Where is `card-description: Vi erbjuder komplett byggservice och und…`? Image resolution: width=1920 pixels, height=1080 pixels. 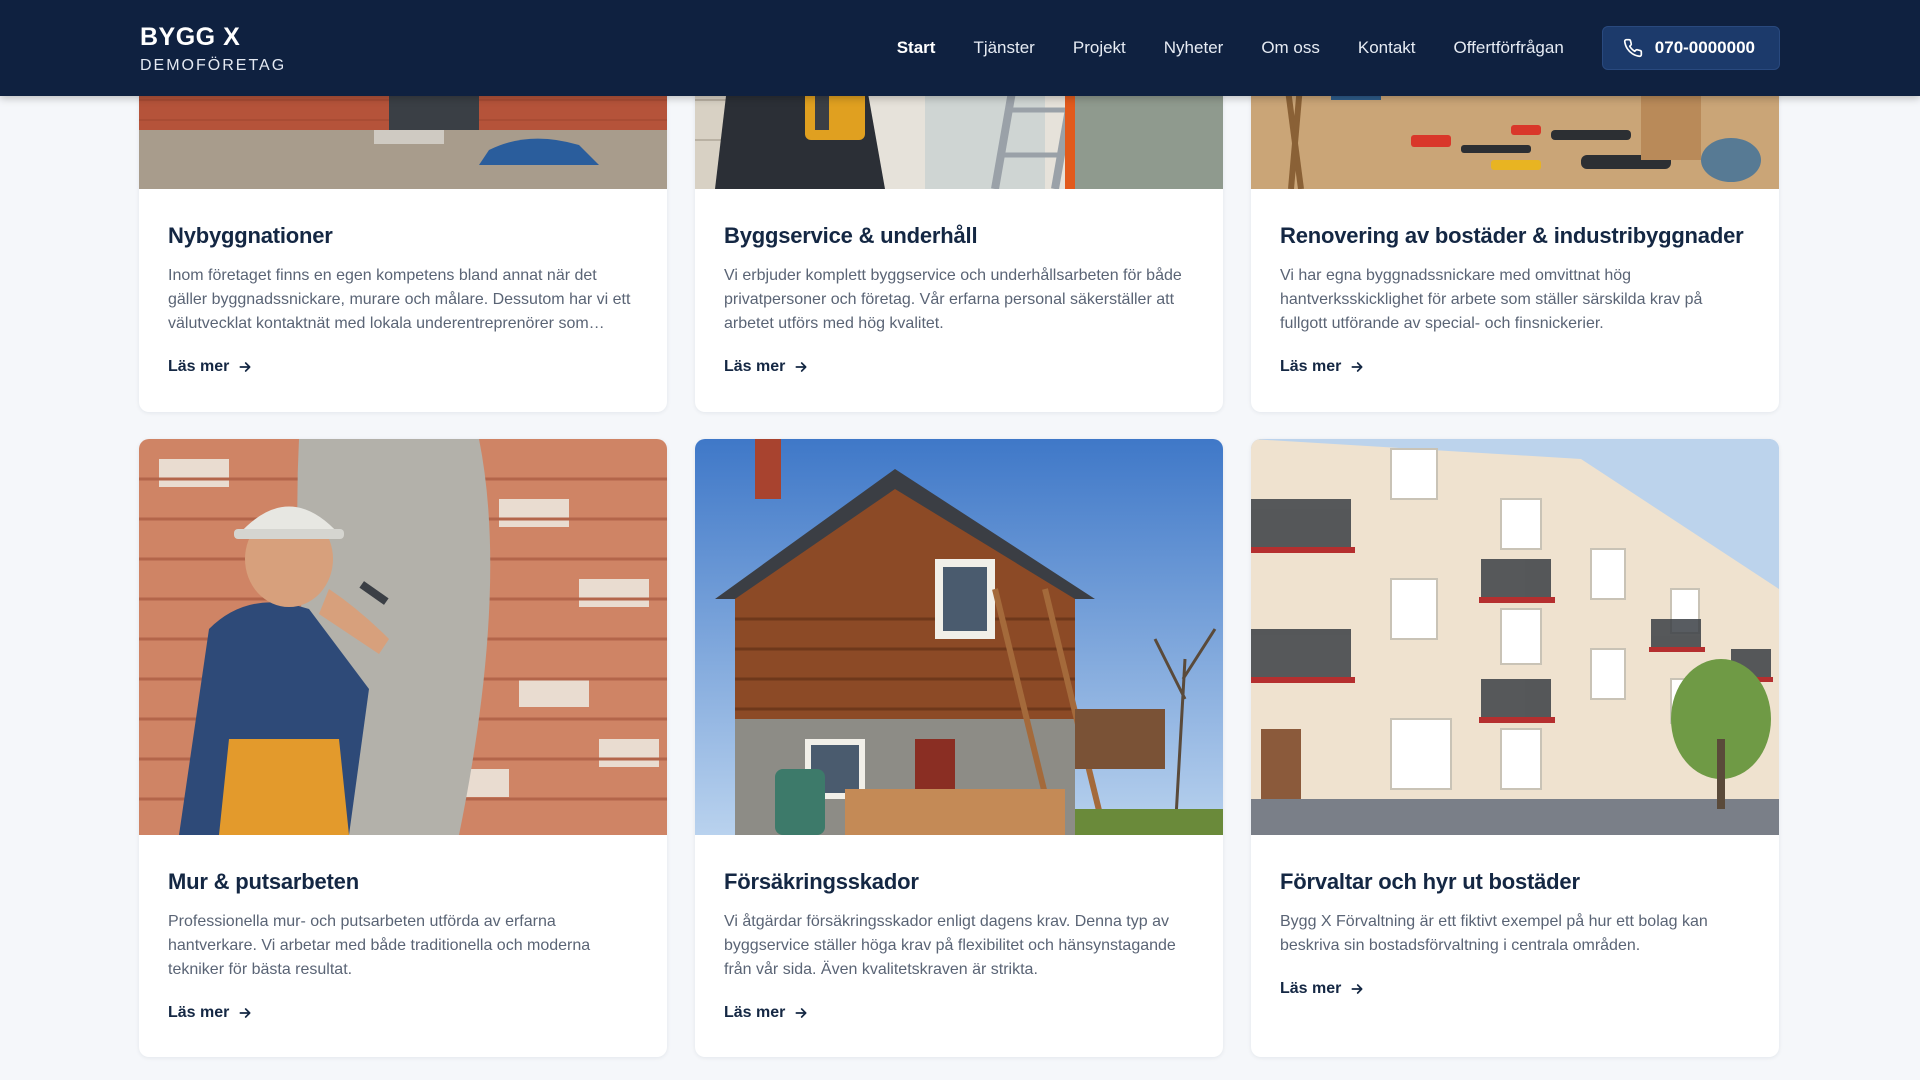
card-description: Vi erbjuder komplett byggservice och und… is located at coordinates (953, 299).